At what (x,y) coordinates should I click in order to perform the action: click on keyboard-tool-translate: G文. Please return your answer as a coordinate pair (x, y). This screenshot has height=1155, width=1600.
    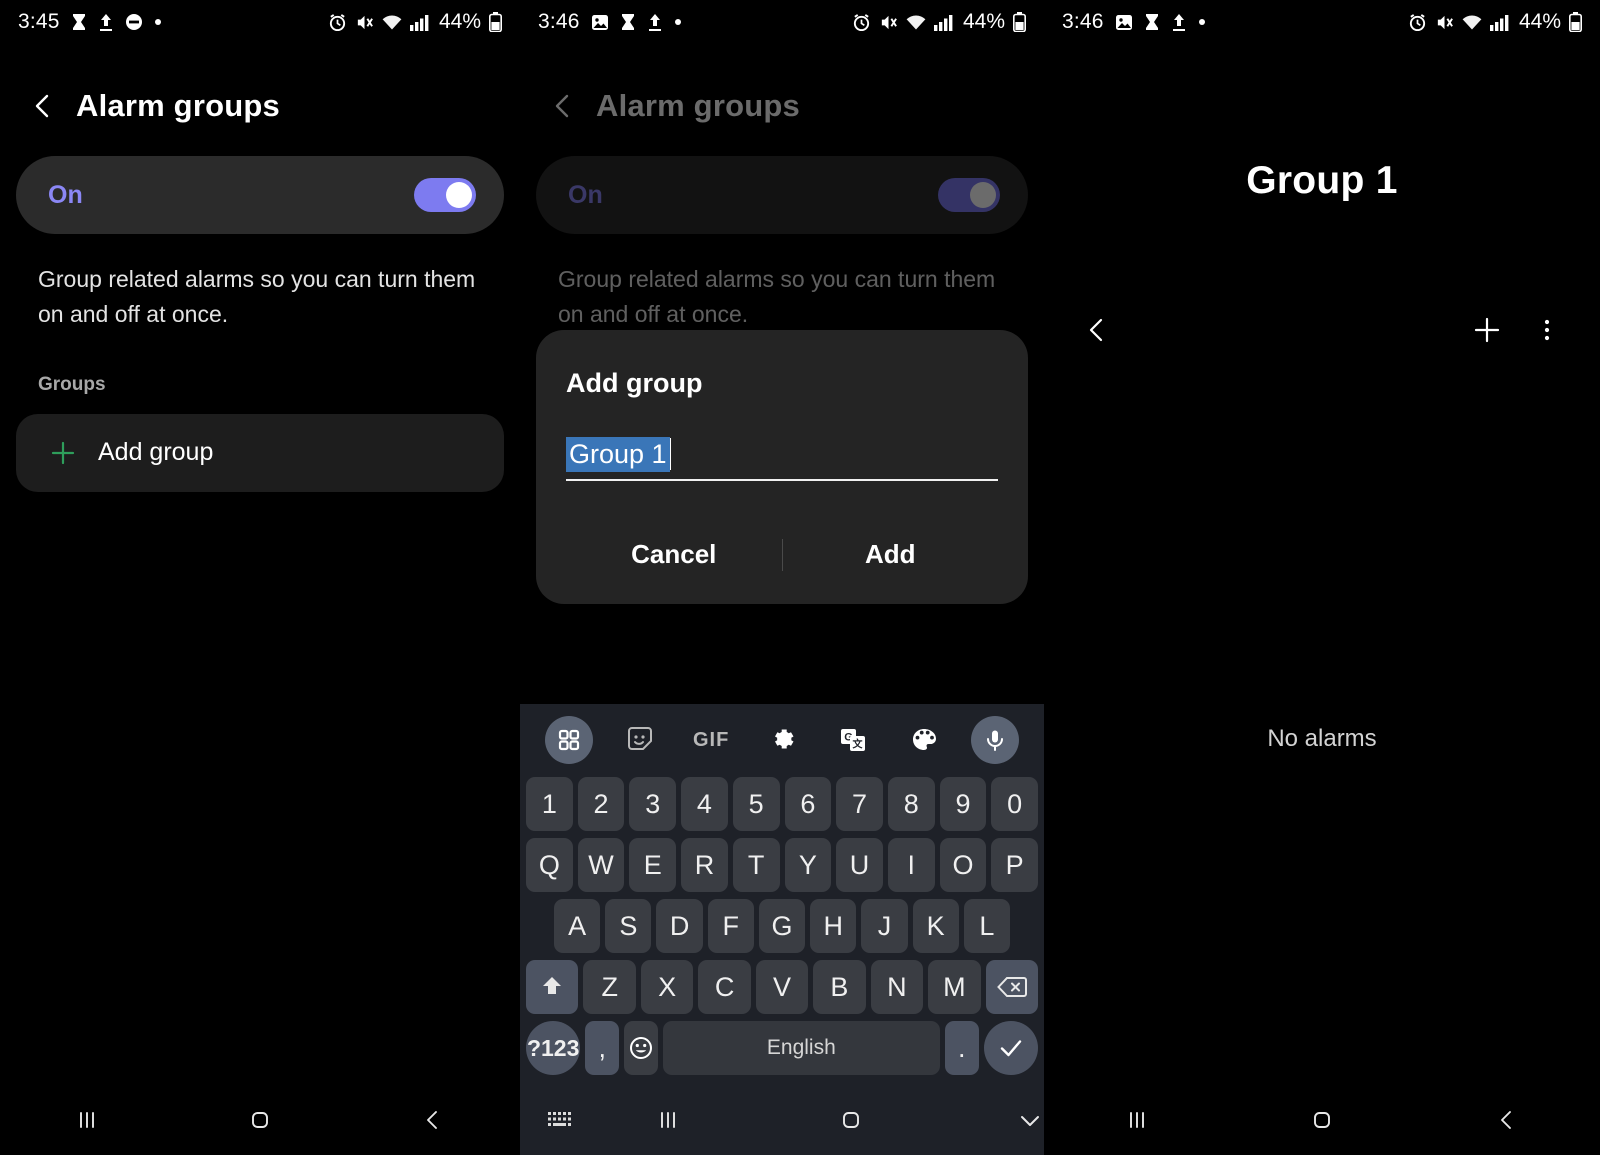
    Looking at the image, I should click on (852, 740).